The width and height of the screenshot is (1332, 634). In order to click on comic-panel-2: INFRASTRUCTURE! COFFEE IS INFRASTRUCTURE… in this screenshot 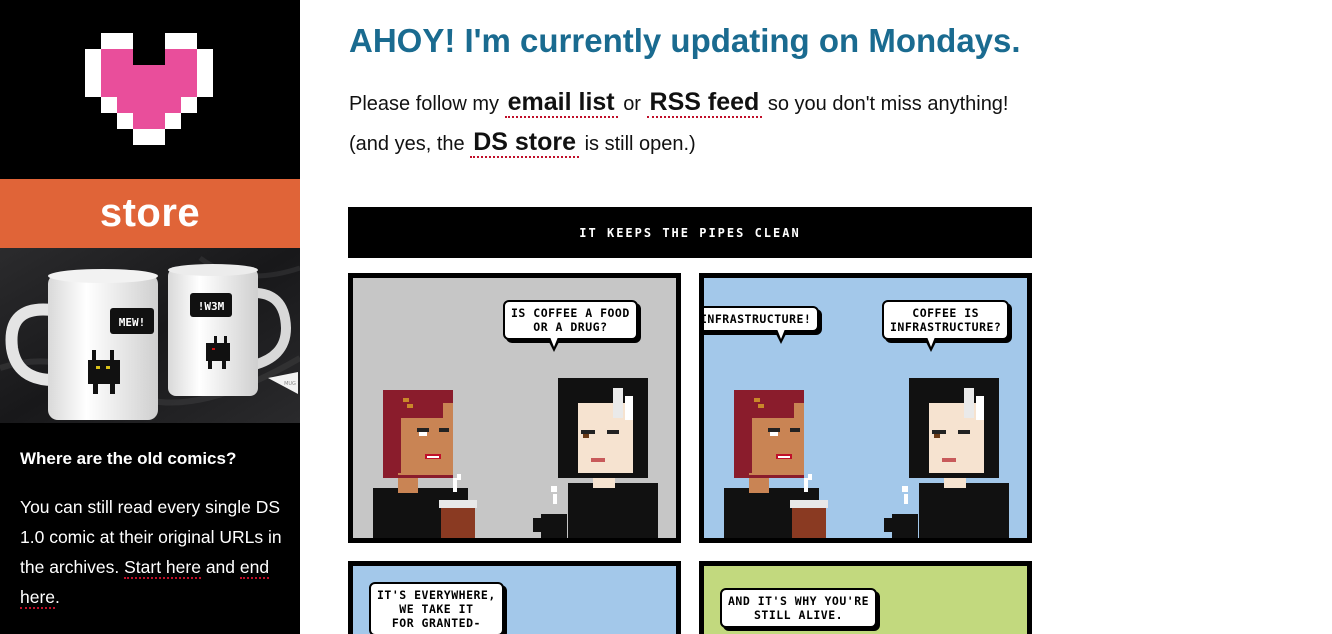, I will do `click(865, 408)`.